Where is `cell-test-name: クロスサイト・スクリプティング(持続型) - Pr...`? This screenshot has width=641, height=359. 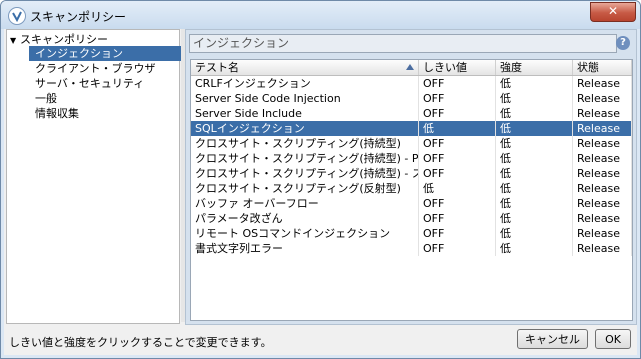
cell-test-name: クロスサイト・スクリプティング(持続型) - Pr... is located at coordinates (305, 158).